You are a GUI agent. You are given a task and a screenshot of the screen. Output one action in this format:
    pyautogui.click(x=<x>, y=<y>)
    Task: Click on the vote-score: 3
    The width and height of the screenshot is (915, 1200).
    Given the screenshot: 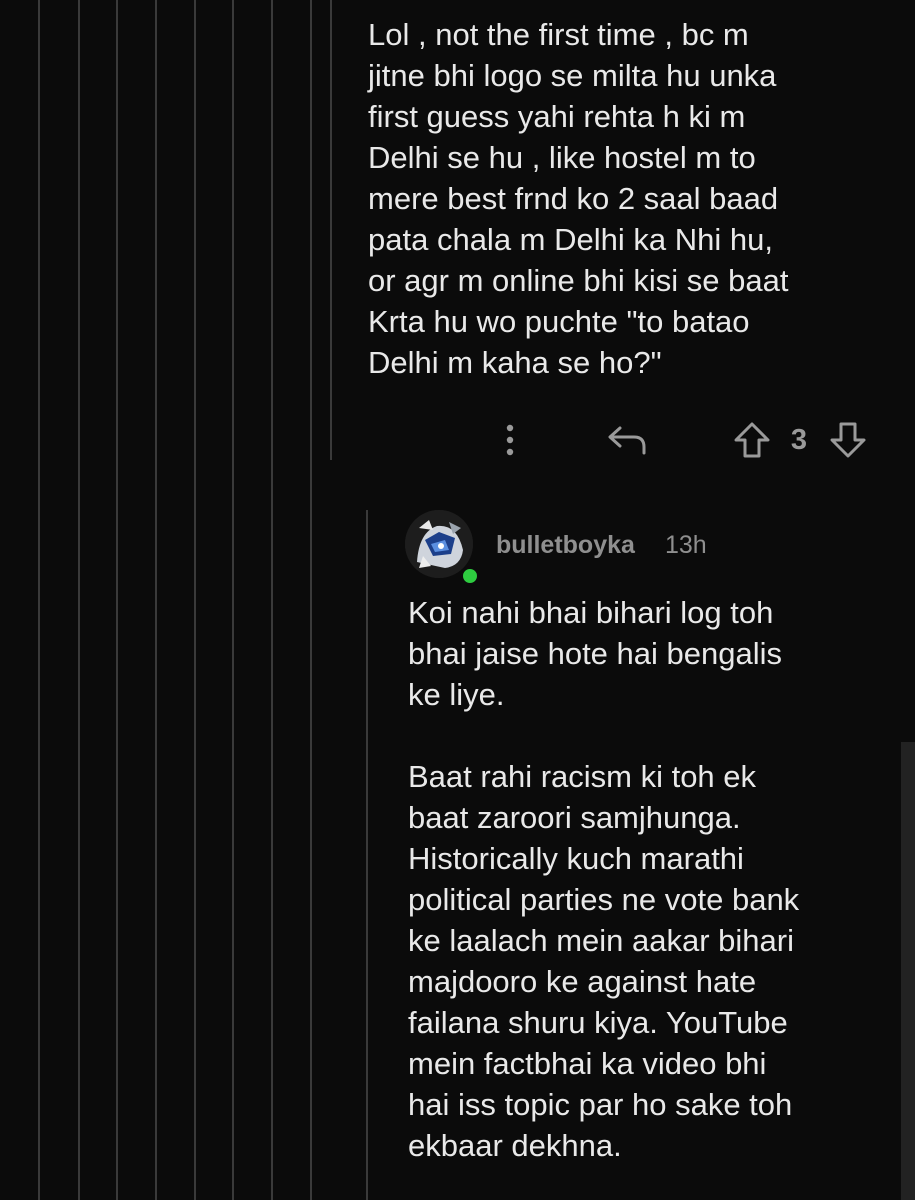 What is the action you would take?
    pyautogui.click(x=799, y=439)
    